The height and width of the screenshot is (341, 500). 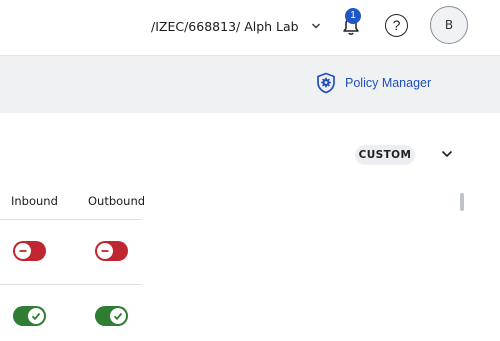 I want to click on org-switcher: /IZEC/668813/ Alph Lab, so click(x=236, y=26).